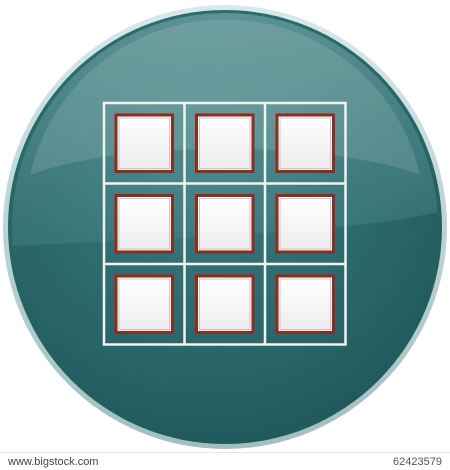 Image resolution: width=450 pixels, height=470 pixels. What do you see at coordinates (225, 461) in the screenshot?
I see `watermark-bar: www.bigstock.com 62423579` at bounding box center [225, 461].